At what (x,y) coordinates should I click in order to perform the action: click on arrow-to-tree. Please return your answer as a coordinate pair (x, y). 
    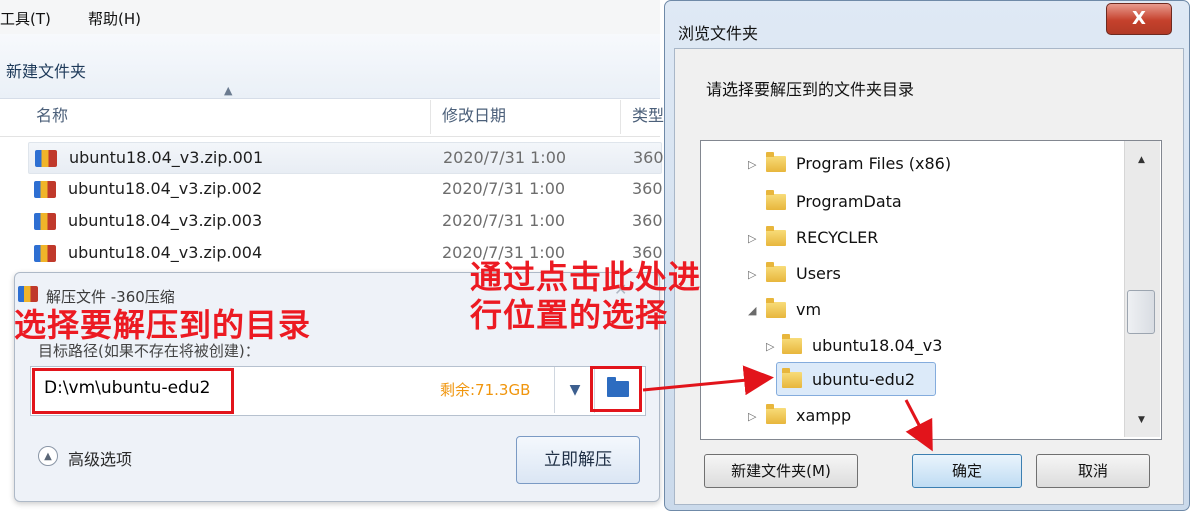
    Looking at the image, I should click on (708, 380).